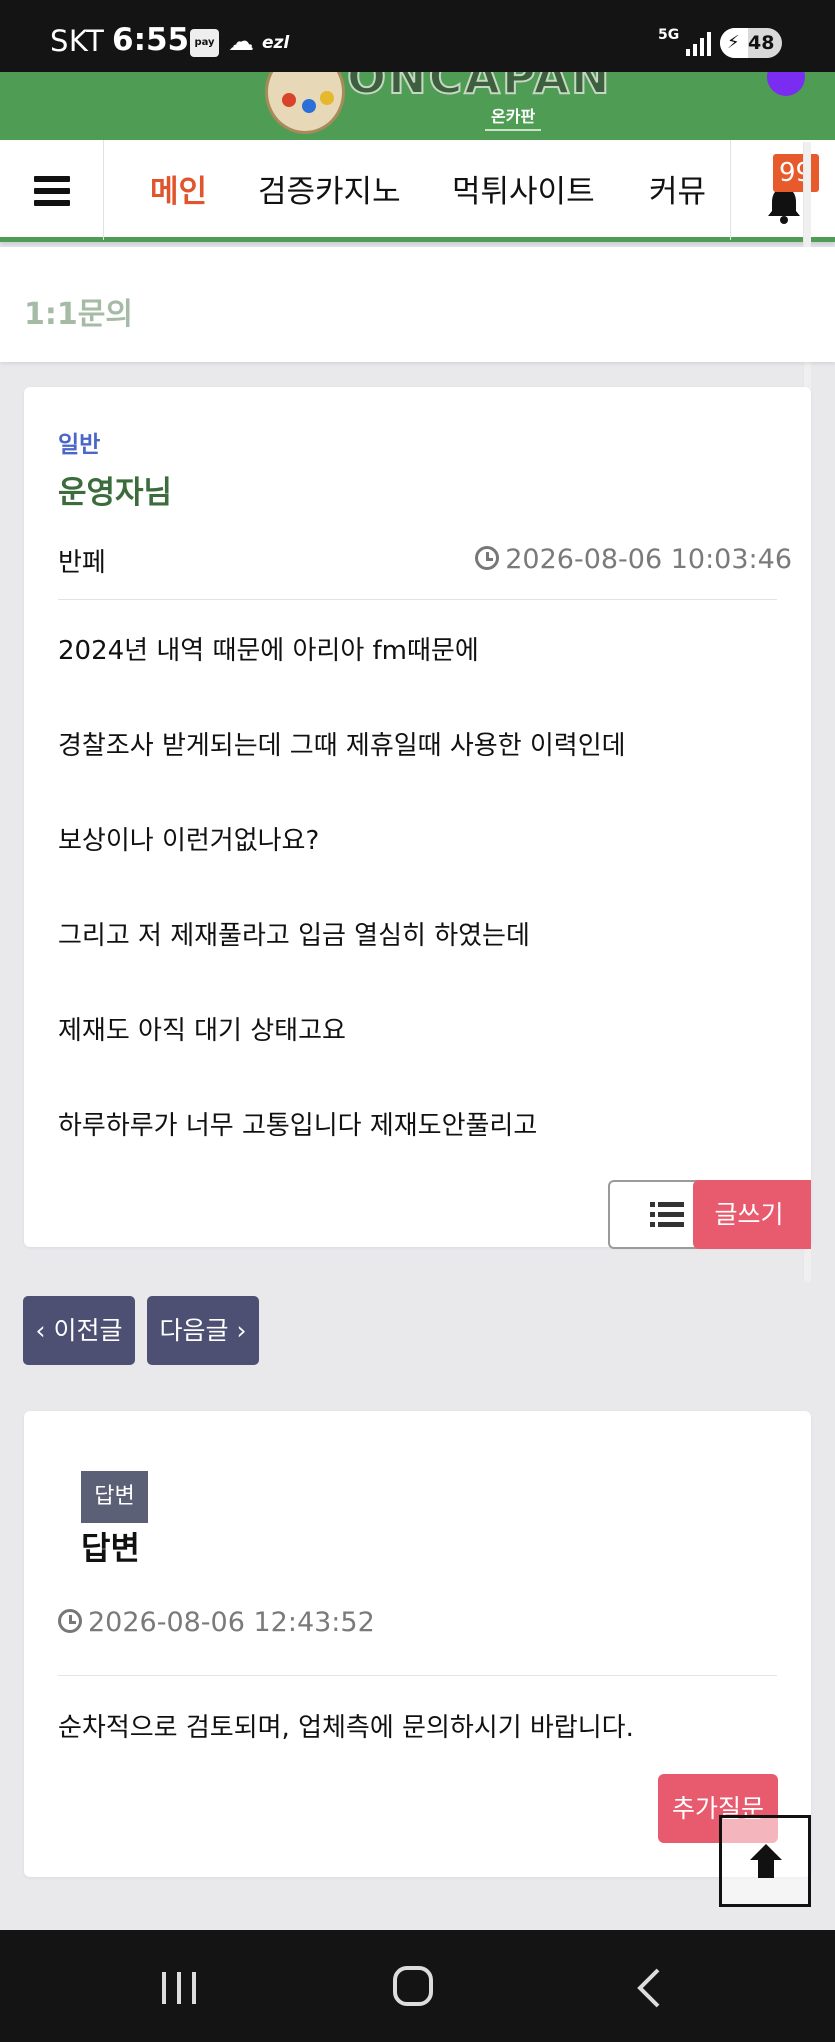  What do you see at coordinates (216, 1622) in the screenshot?
I see `answer-date: 2026-08-06 12:43:52` at bounding box center [216, 1622].